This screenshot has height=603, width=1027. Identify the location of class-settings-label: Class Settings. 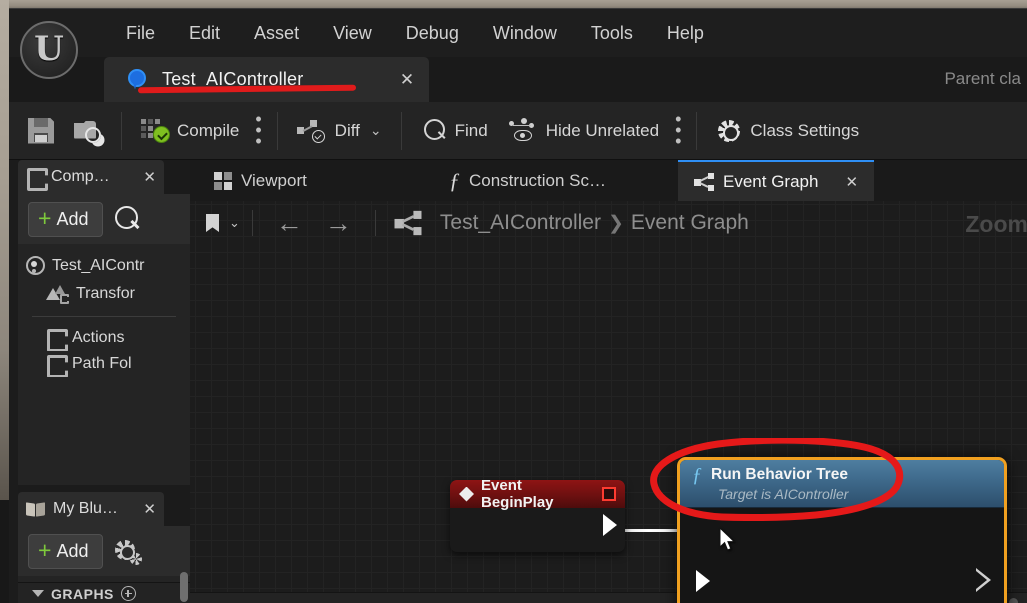
(805, 130).